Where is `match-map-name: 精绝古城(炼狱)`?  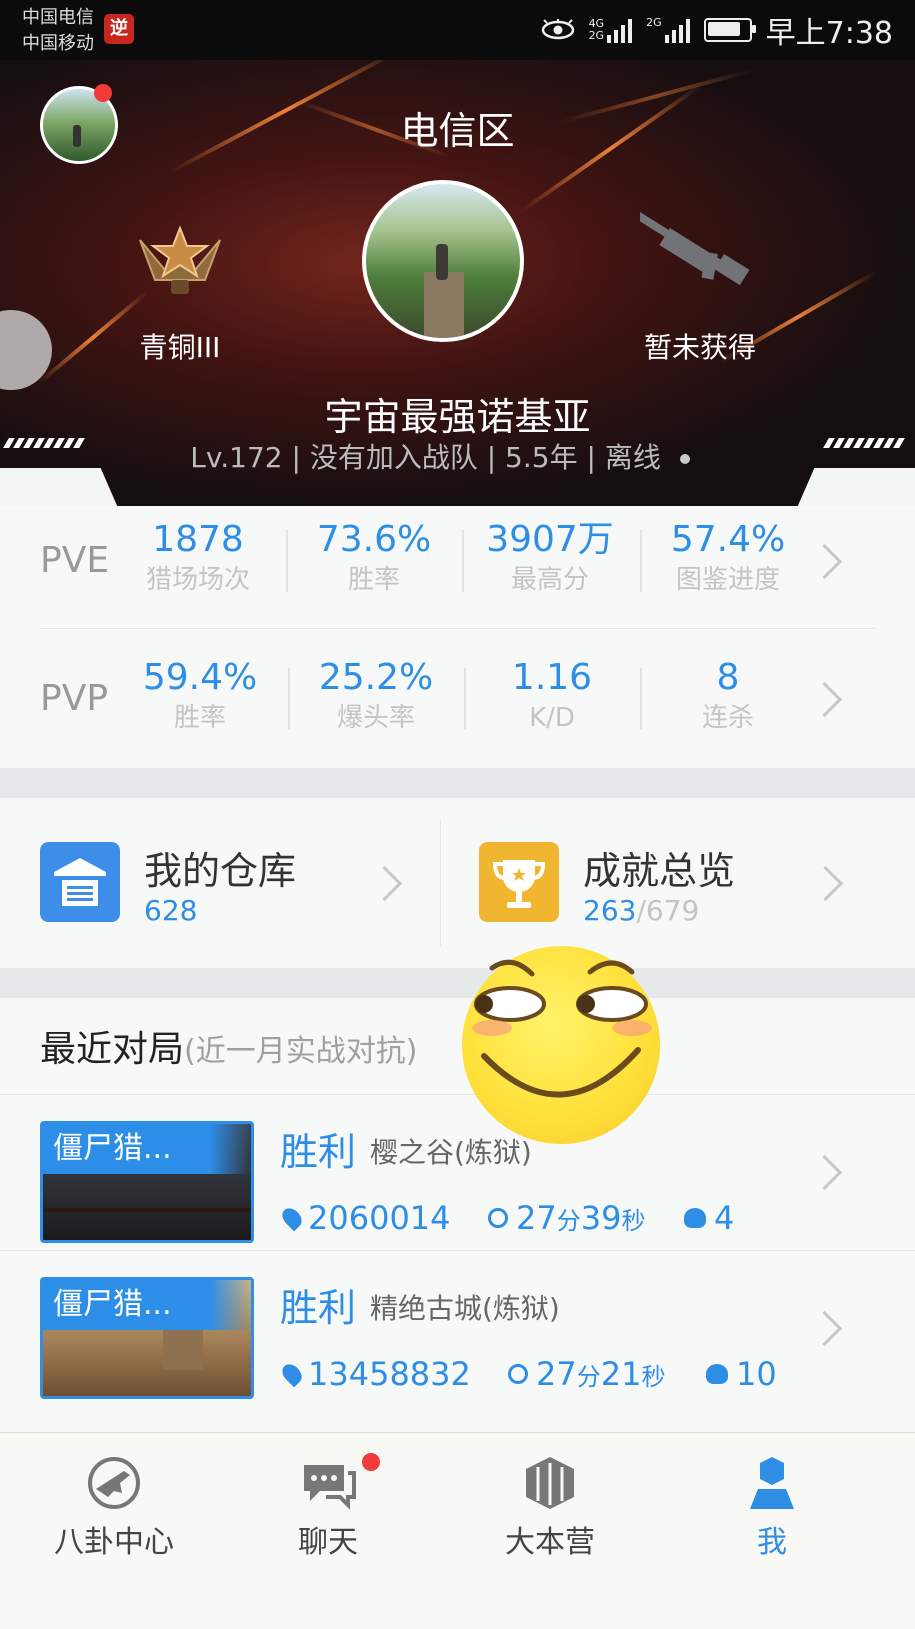 match-map-name: 精绝古城(炼狱) is located at coordinates (465, 1308).